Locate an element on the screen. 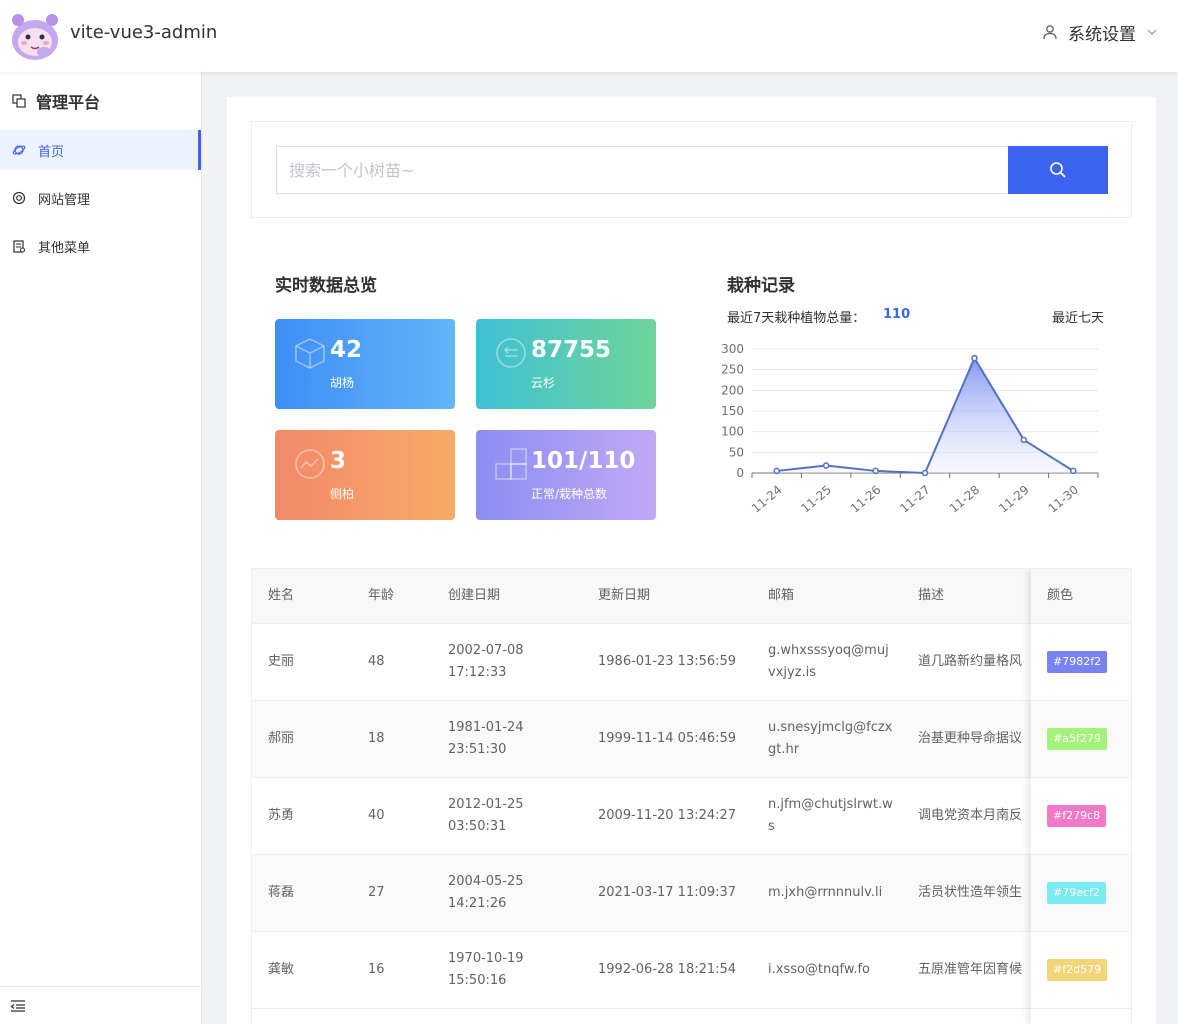 The image size is (1178, 1024). search-button is located at coordinates (1058, 170).